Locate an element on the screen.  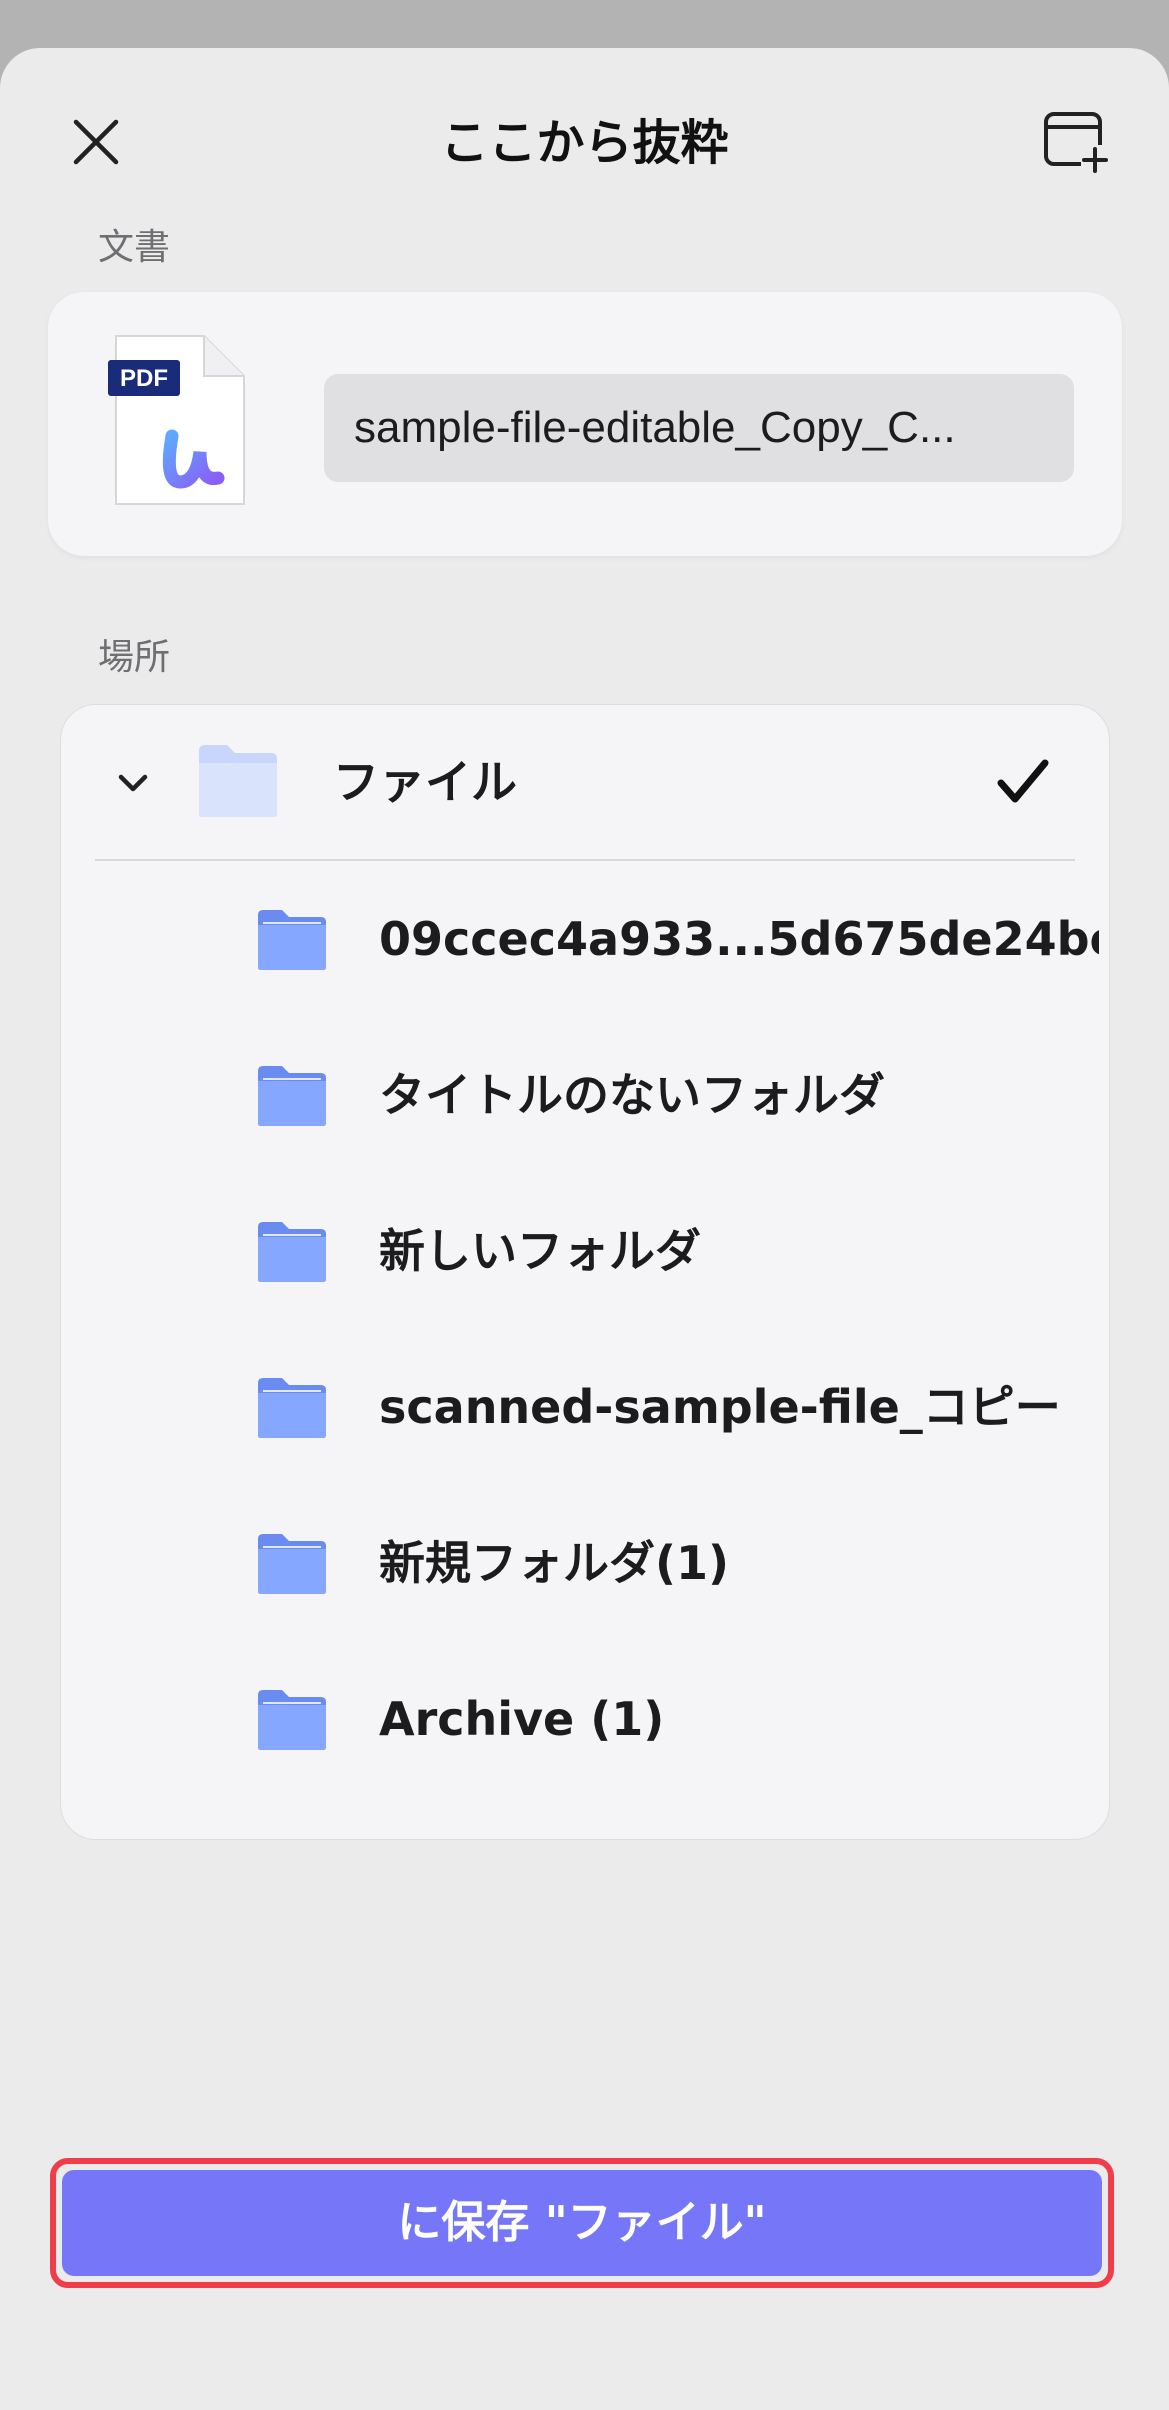
checkmark-icon is located at coordinates (1023, 781).